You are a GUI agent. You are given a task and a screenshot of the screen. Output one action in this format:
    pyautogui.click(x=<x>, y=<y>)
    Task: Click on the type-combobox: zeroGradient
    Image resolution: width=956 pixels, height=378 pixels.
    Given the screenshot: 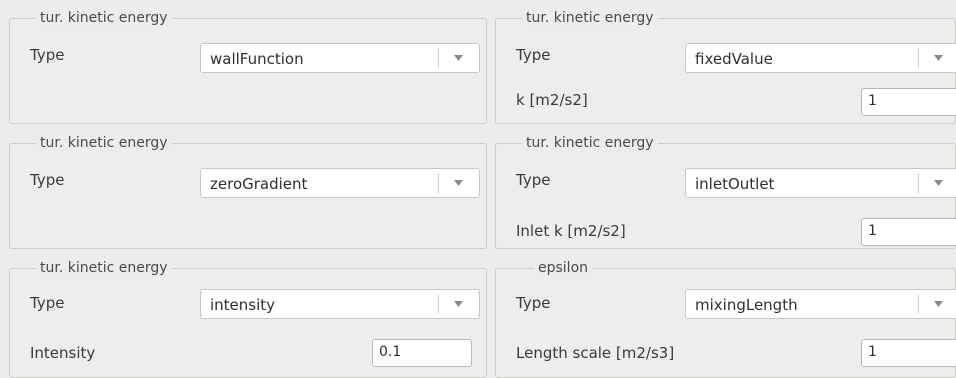 What is the action you would take?
    pyautogui.click(x=340, y=183)
    